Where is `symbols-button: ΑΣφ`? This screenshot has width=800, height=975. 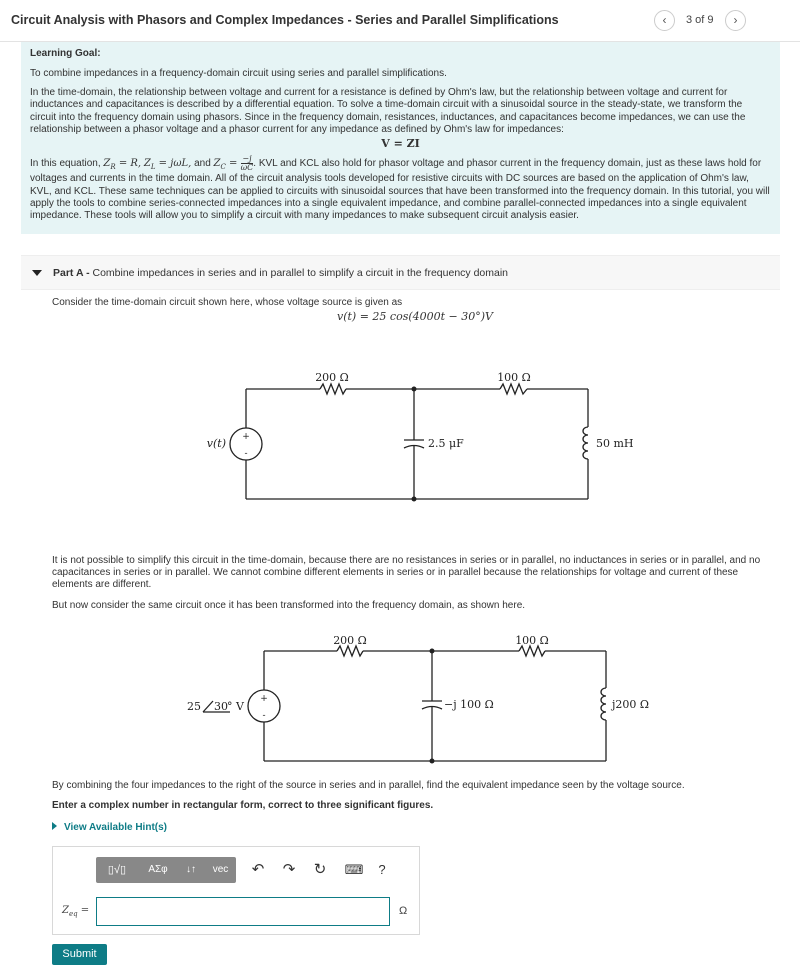 symbols-button: ΑΣφ is located at coordinates (158, 870).